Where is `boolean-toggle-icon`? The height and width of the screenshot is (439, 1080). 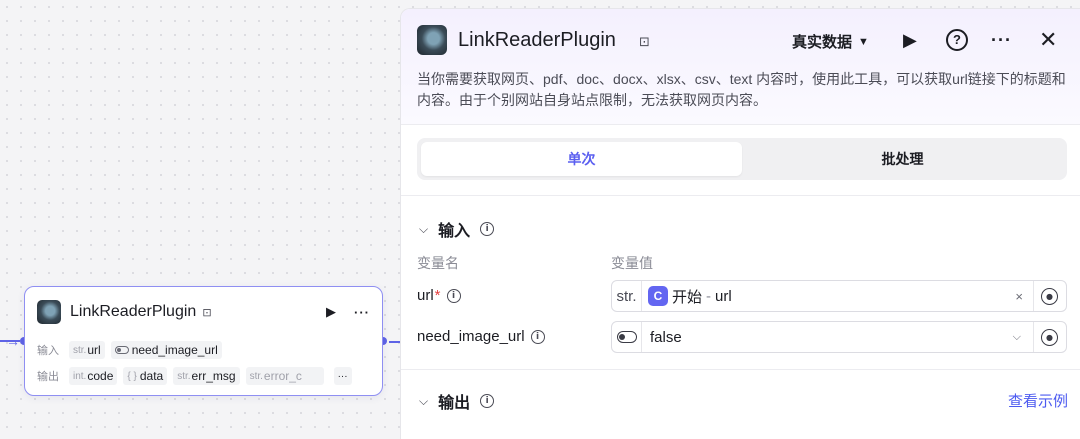
boolean-toggle-icon is located at coordinates (121, 350).